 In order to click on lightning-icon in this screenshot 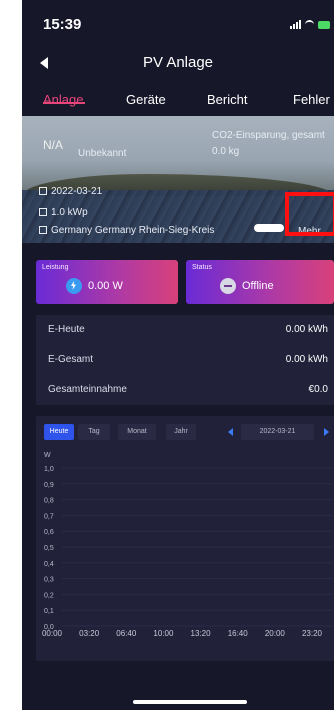, I will do `click(74, 286)`.